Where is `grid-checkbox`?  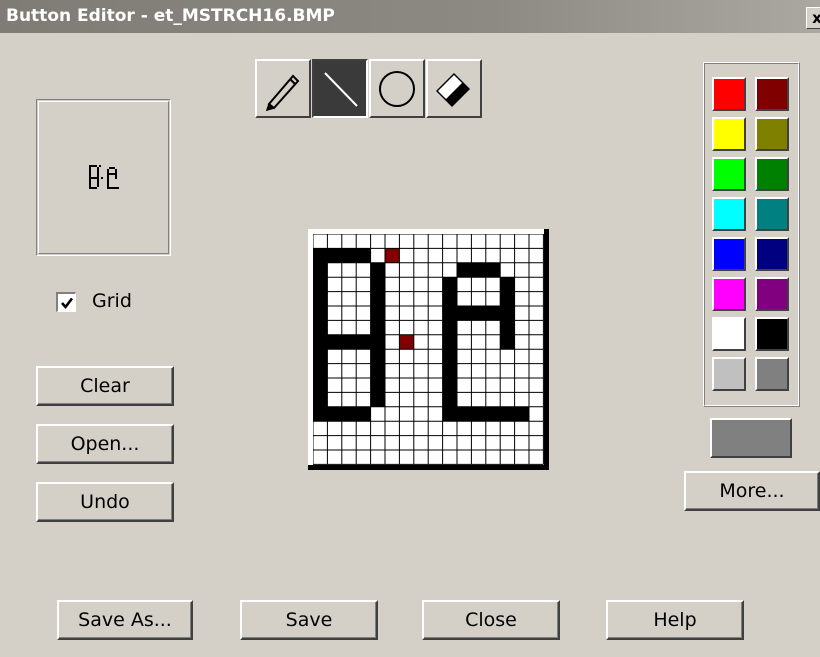
grid-checkbox is located at coordinates (66, 302).